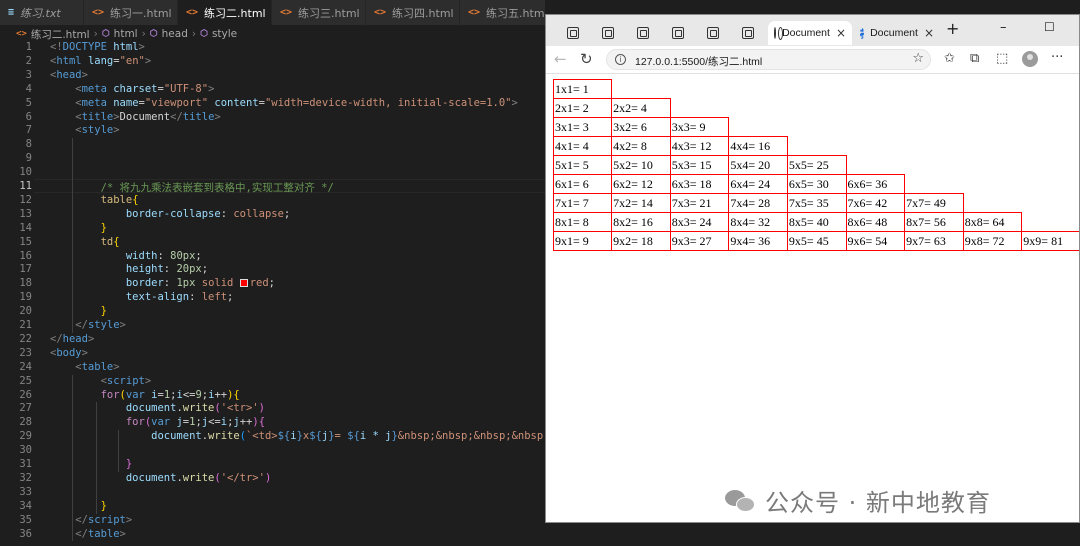  What do you see at coordinates (192, 187) in the screenshot?
I see `code-line: /* 将九九乘法表嵌套到表格中,实现工整对齐 */` at bounding box center [192, 187].